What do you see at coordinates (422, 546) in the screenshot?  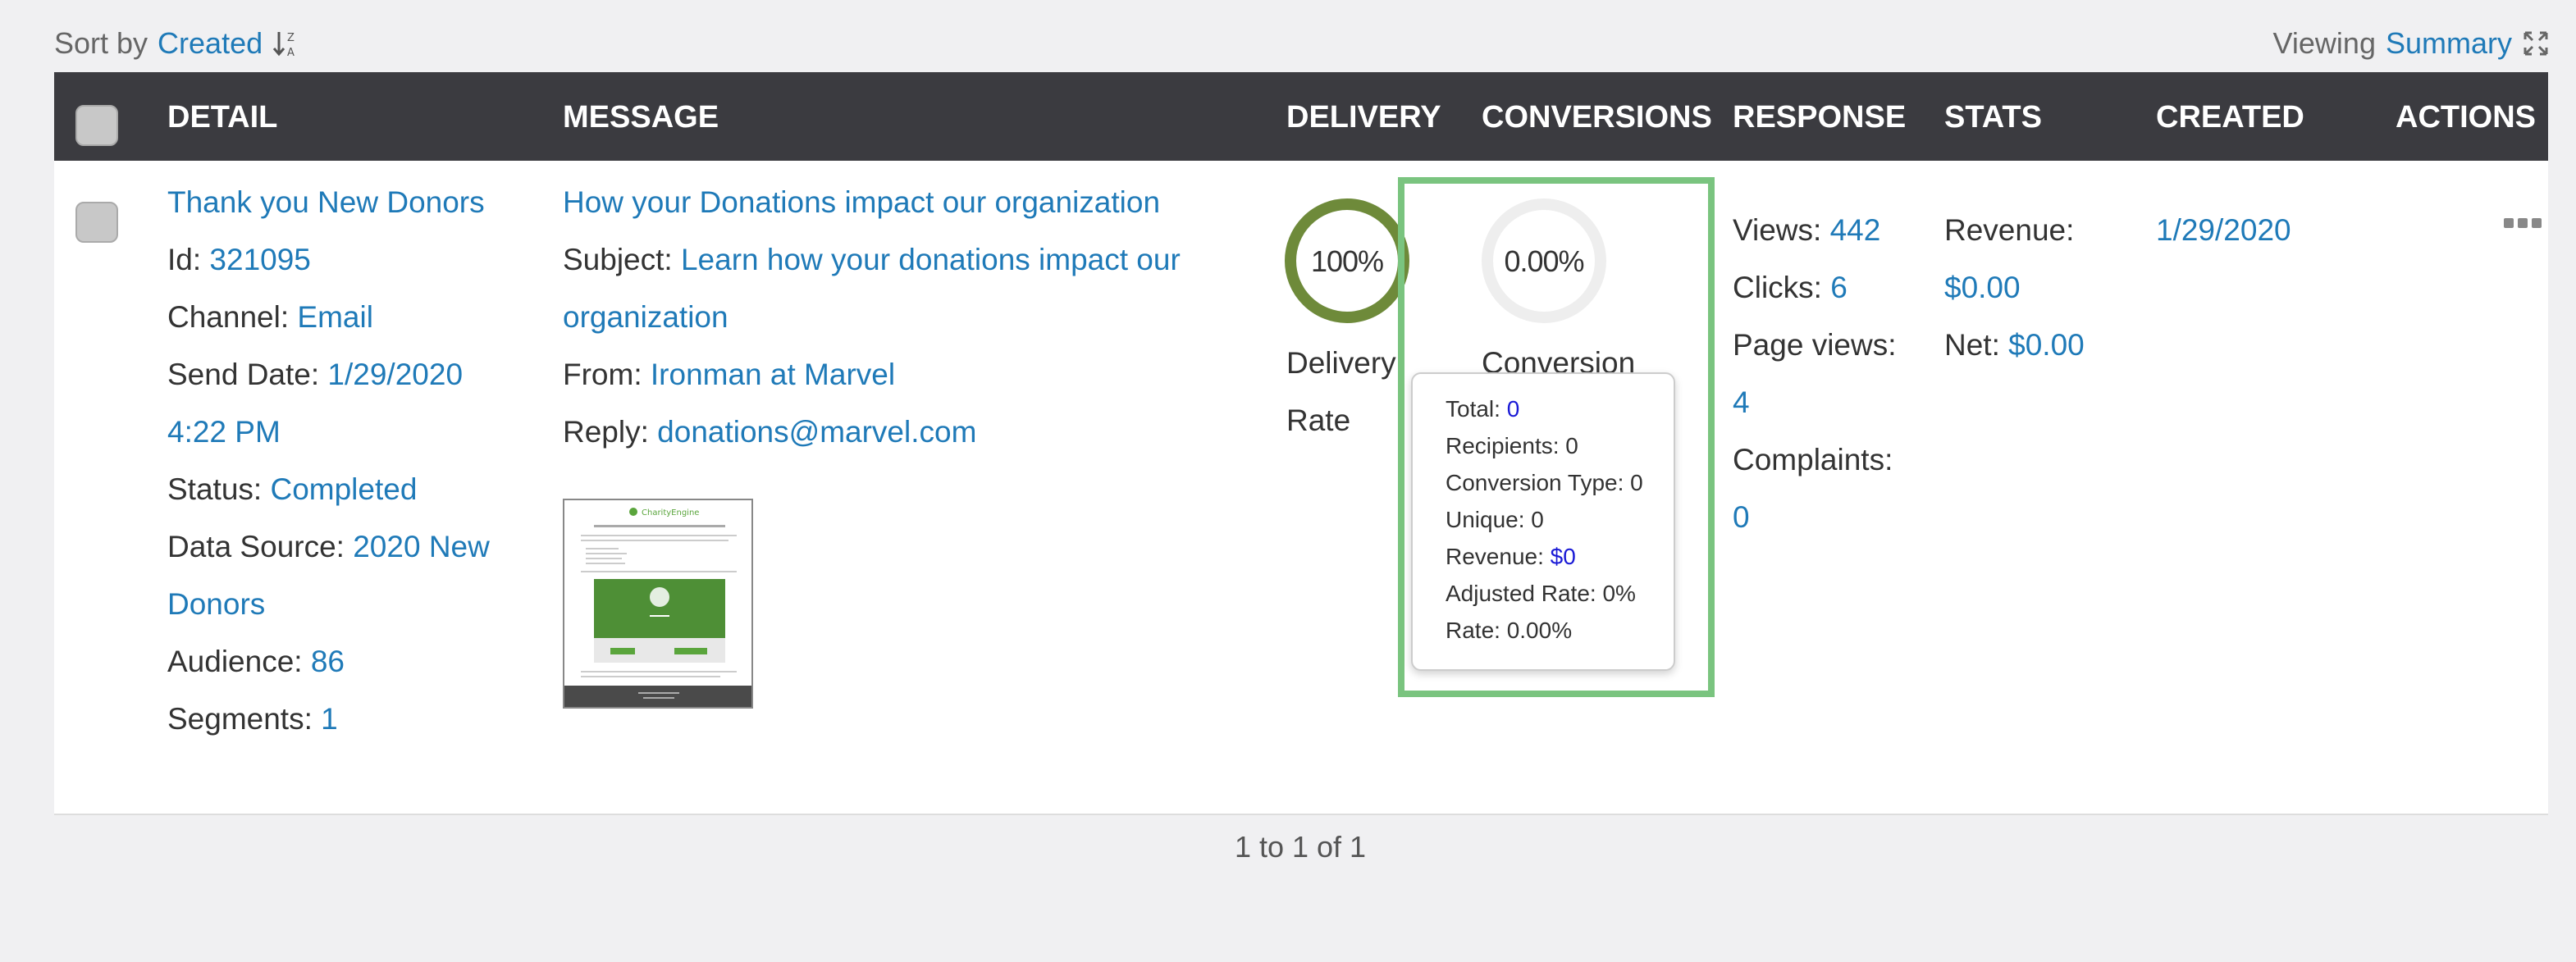 I see `data-source-link: 2020 New` at bounding box center [422, 546].